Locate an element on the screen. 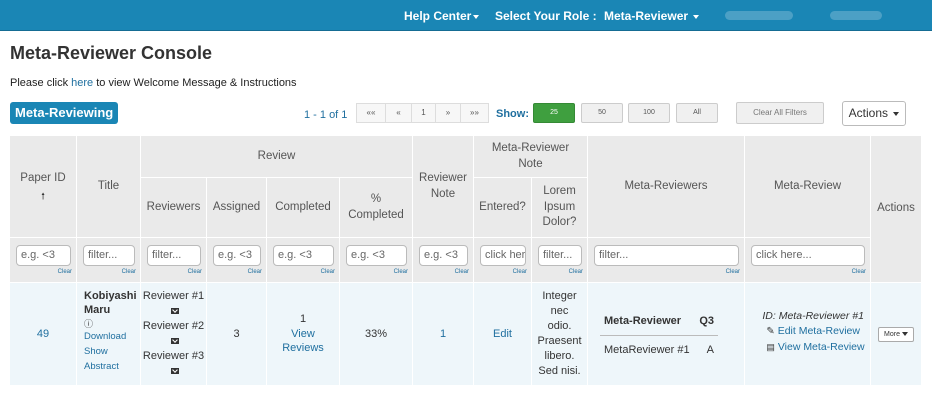  show-25-button: 25 is located at coordinates (554, 113).